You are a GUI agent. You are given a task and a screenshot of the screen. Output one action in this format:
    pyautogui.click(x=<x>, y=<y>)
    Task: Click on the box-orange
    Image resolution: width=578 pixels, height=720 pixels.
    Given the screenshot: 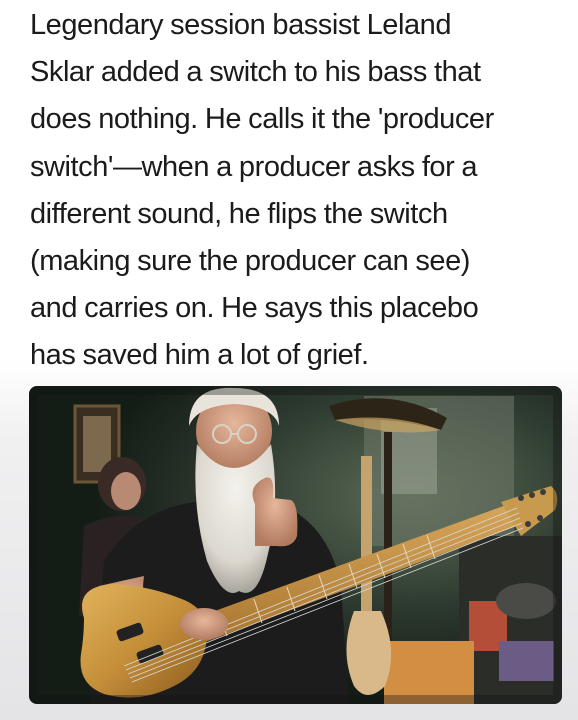 What is the action you would take?
    pyautogui.click(x=429, y=672)
    